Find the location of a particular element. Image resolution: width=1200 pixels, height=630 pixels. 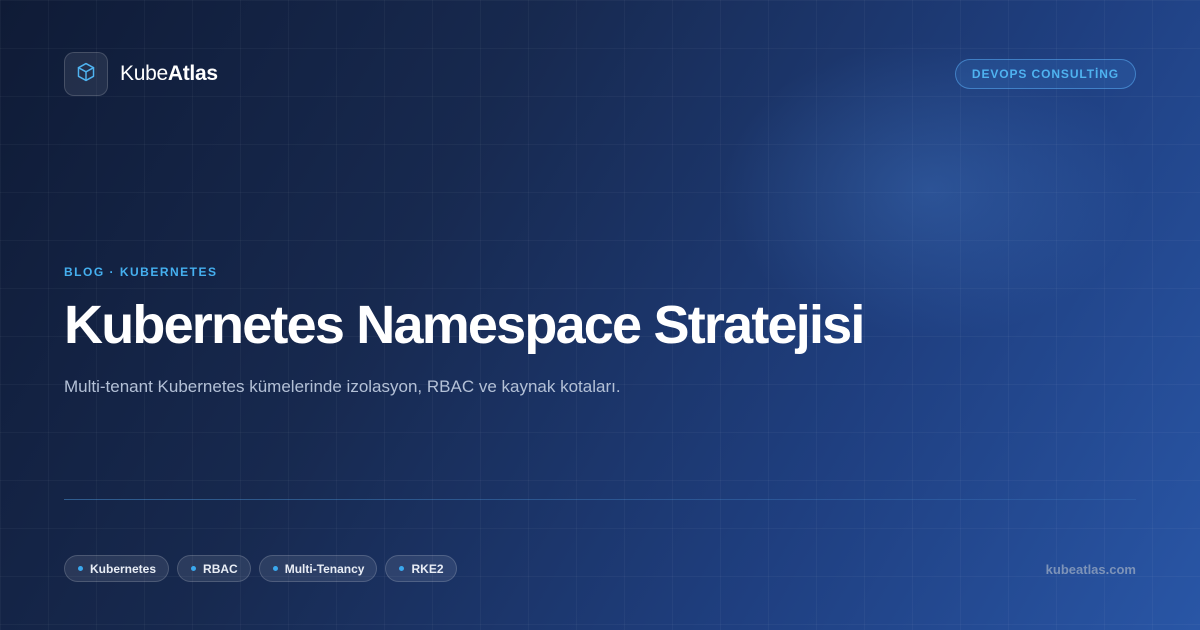

tag-kubernetes: Kubernetes is located at coordinates (117, 568).